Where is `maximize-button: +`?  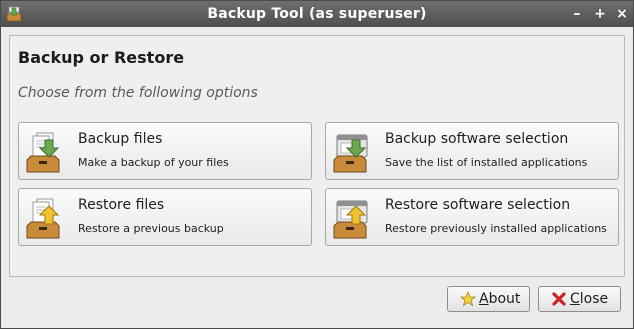
maximize-button: + is located at coordinates (600, 14).